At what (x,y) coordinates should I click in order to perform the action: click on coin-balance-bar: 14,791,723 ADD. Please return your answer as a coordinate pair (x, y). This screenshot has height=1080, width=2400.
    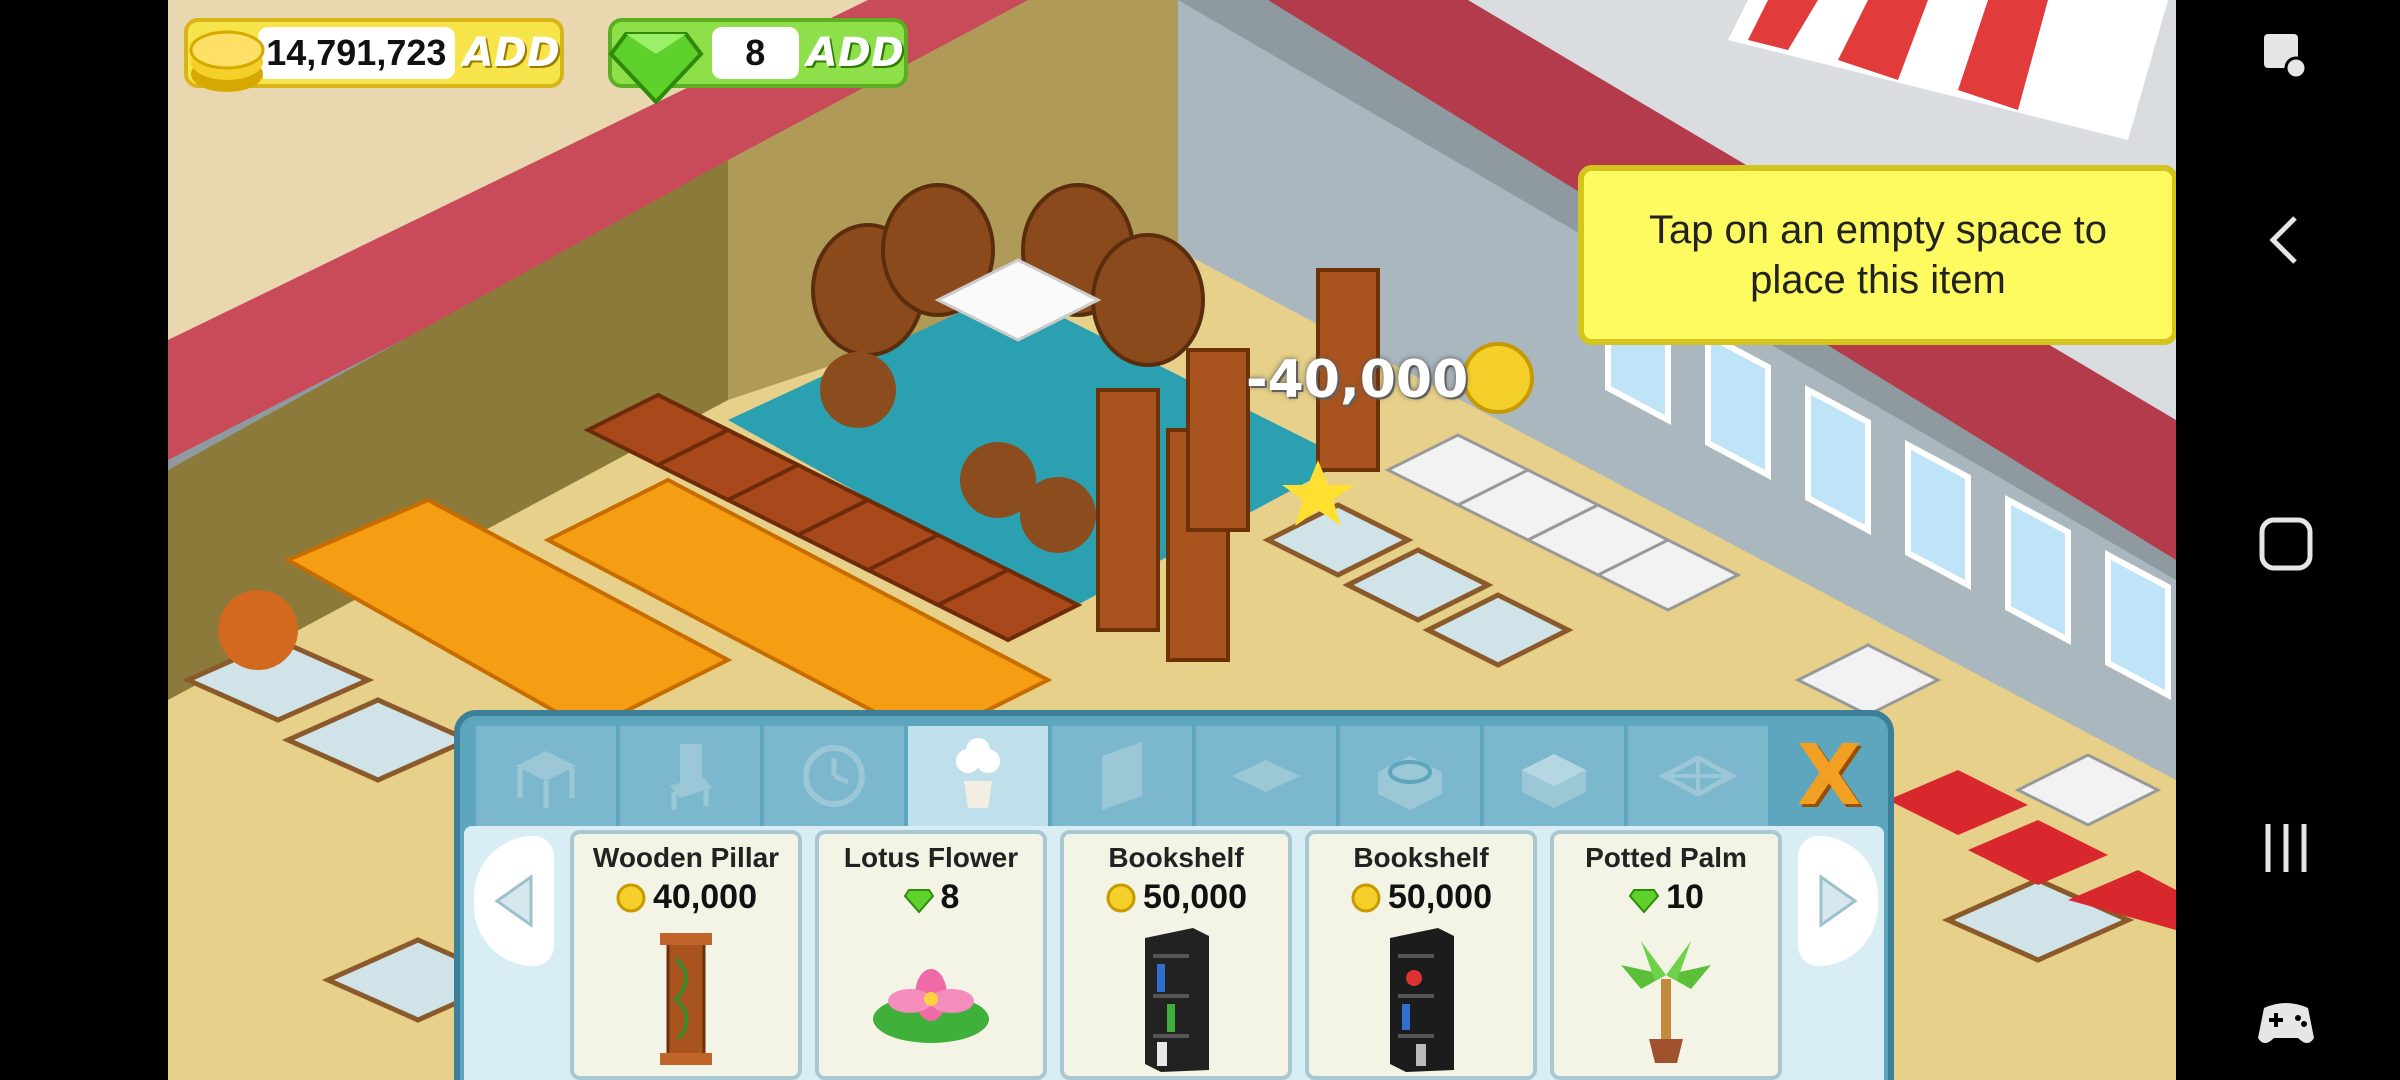
    Looking at the image, I should click on (374, 55).